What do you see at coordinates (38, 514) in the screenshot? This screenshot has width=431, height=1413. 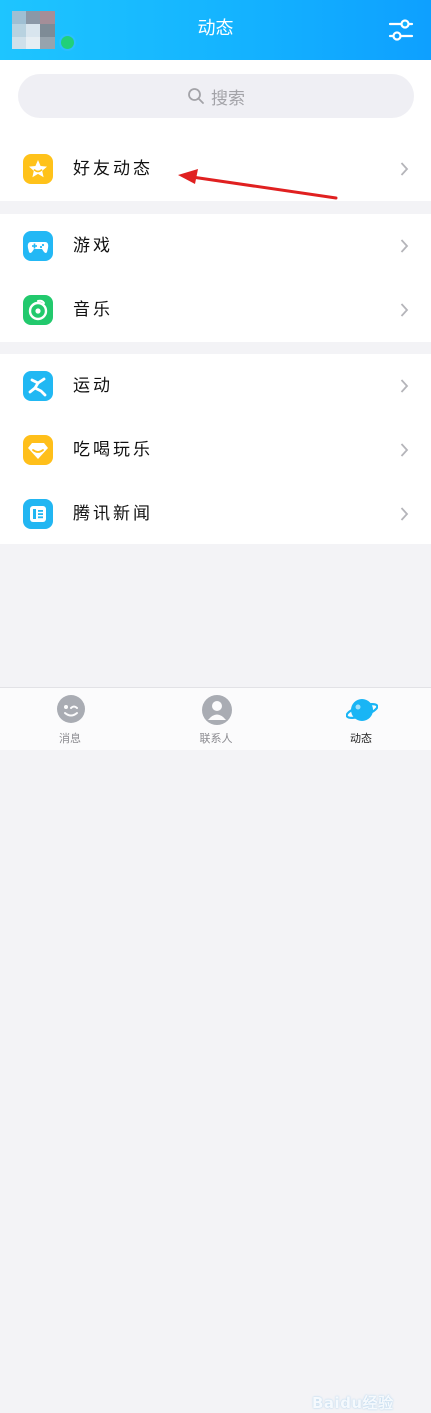 I see `news-icon` at bounding box center [38, 514].